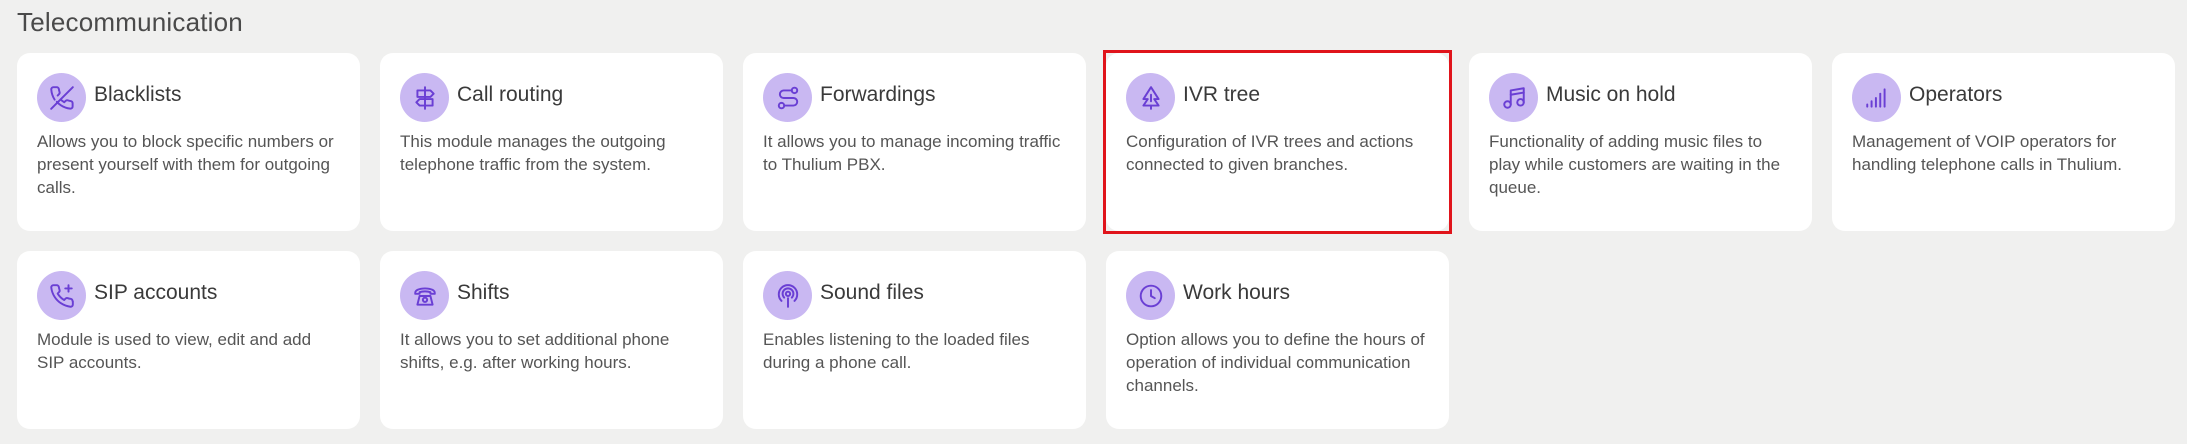  What do you see at coordinates (424, 295) in the screenshot?
I see `rotary-phone-icon` at bounding box center [424, 295].